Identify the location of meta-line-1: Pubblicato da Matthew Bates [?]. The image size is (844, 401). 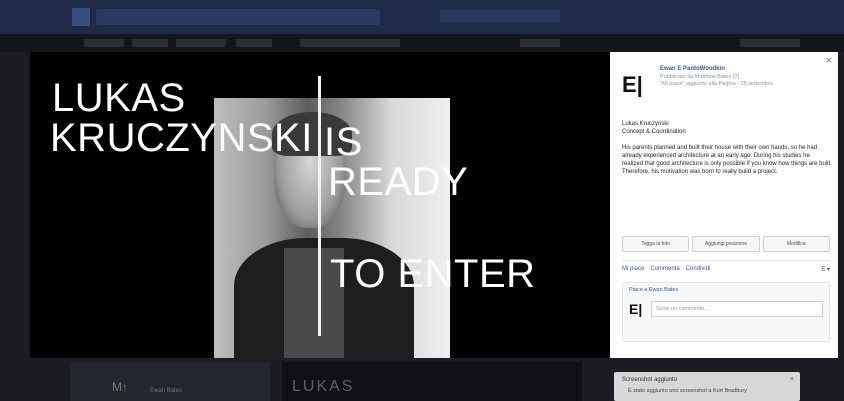
(699, 77).